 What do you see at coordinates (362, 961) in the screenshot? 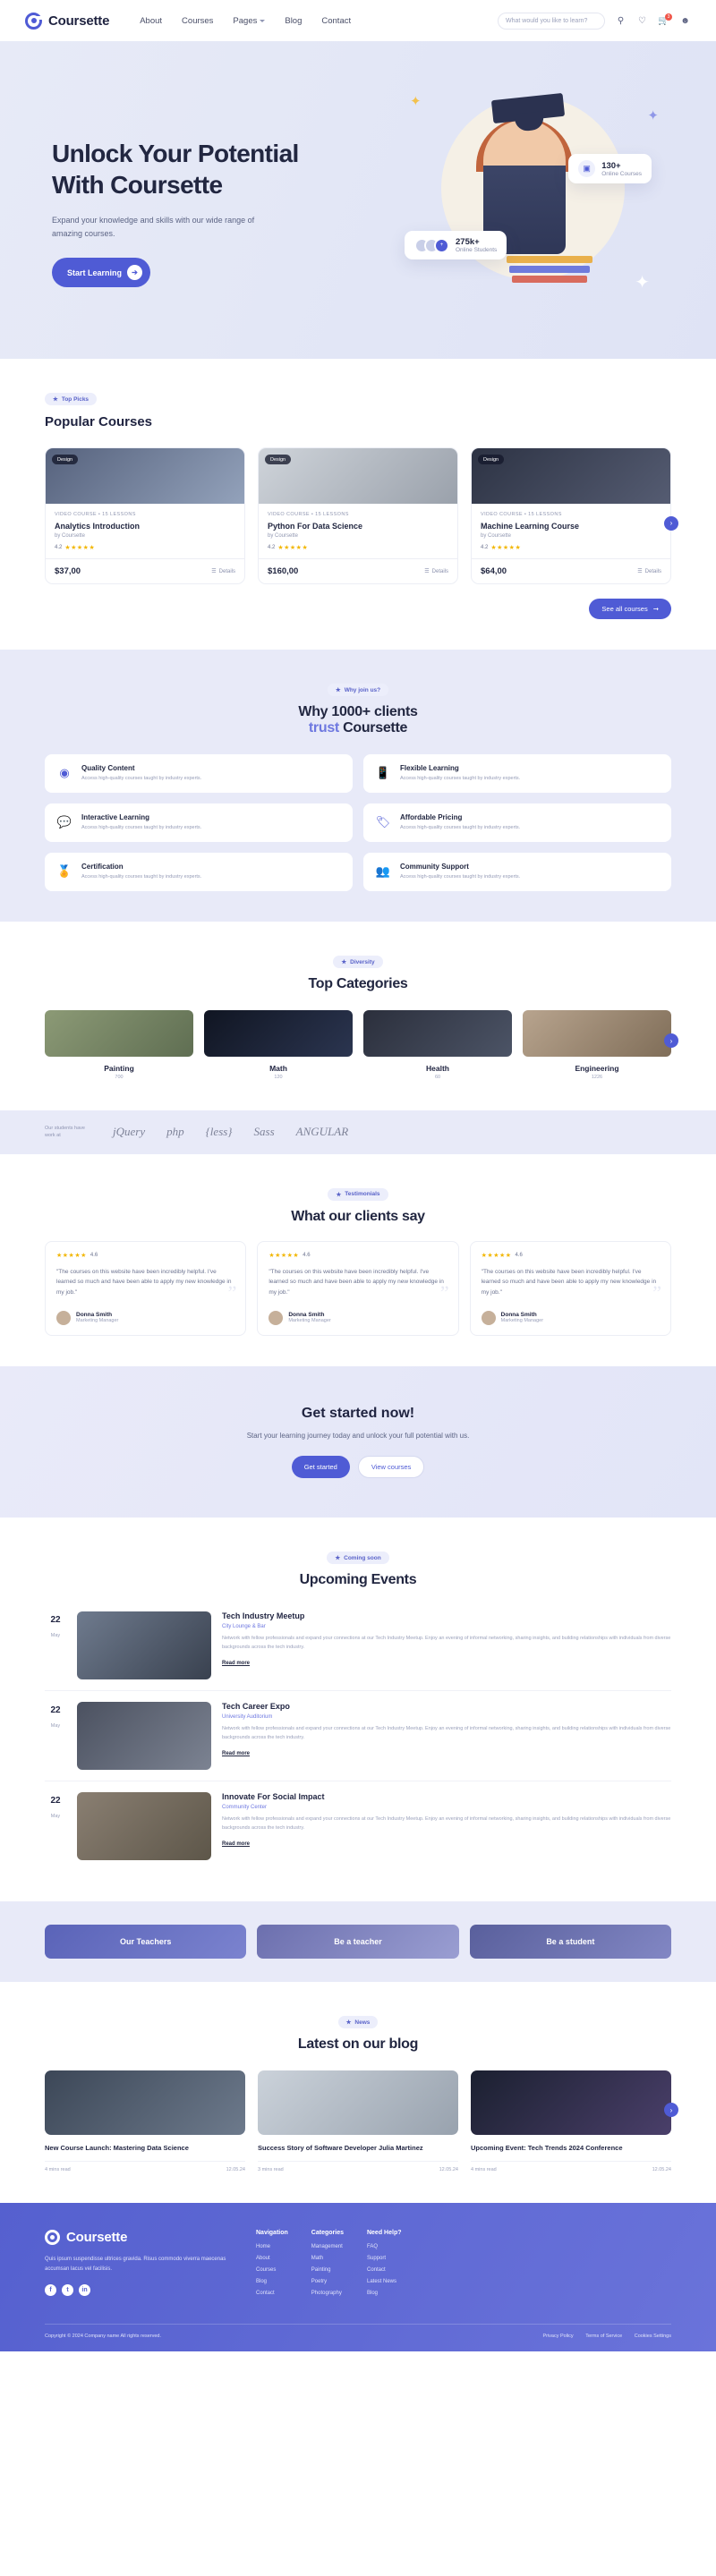
I see `categories-pill-label: Diversity` at bounding box center [362, 961].